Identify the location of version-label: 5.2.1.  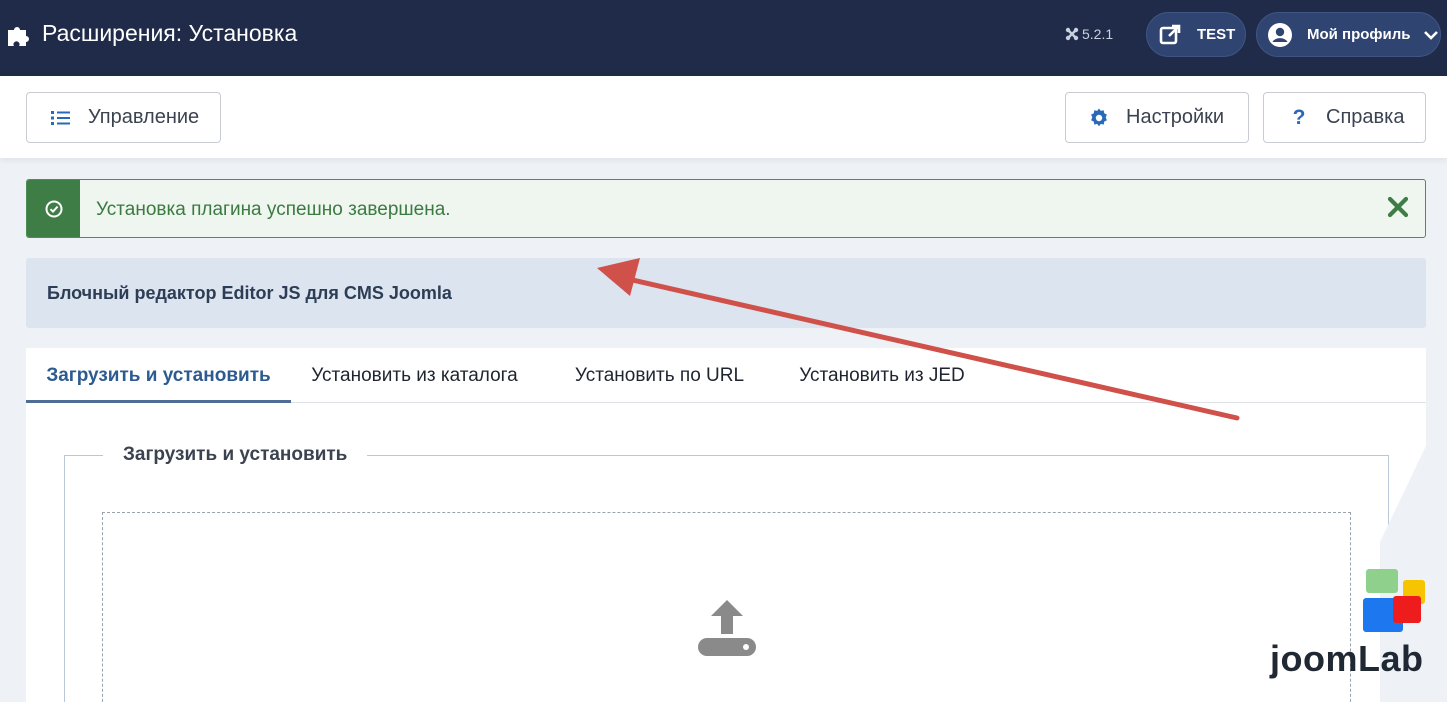
(1089, 34).